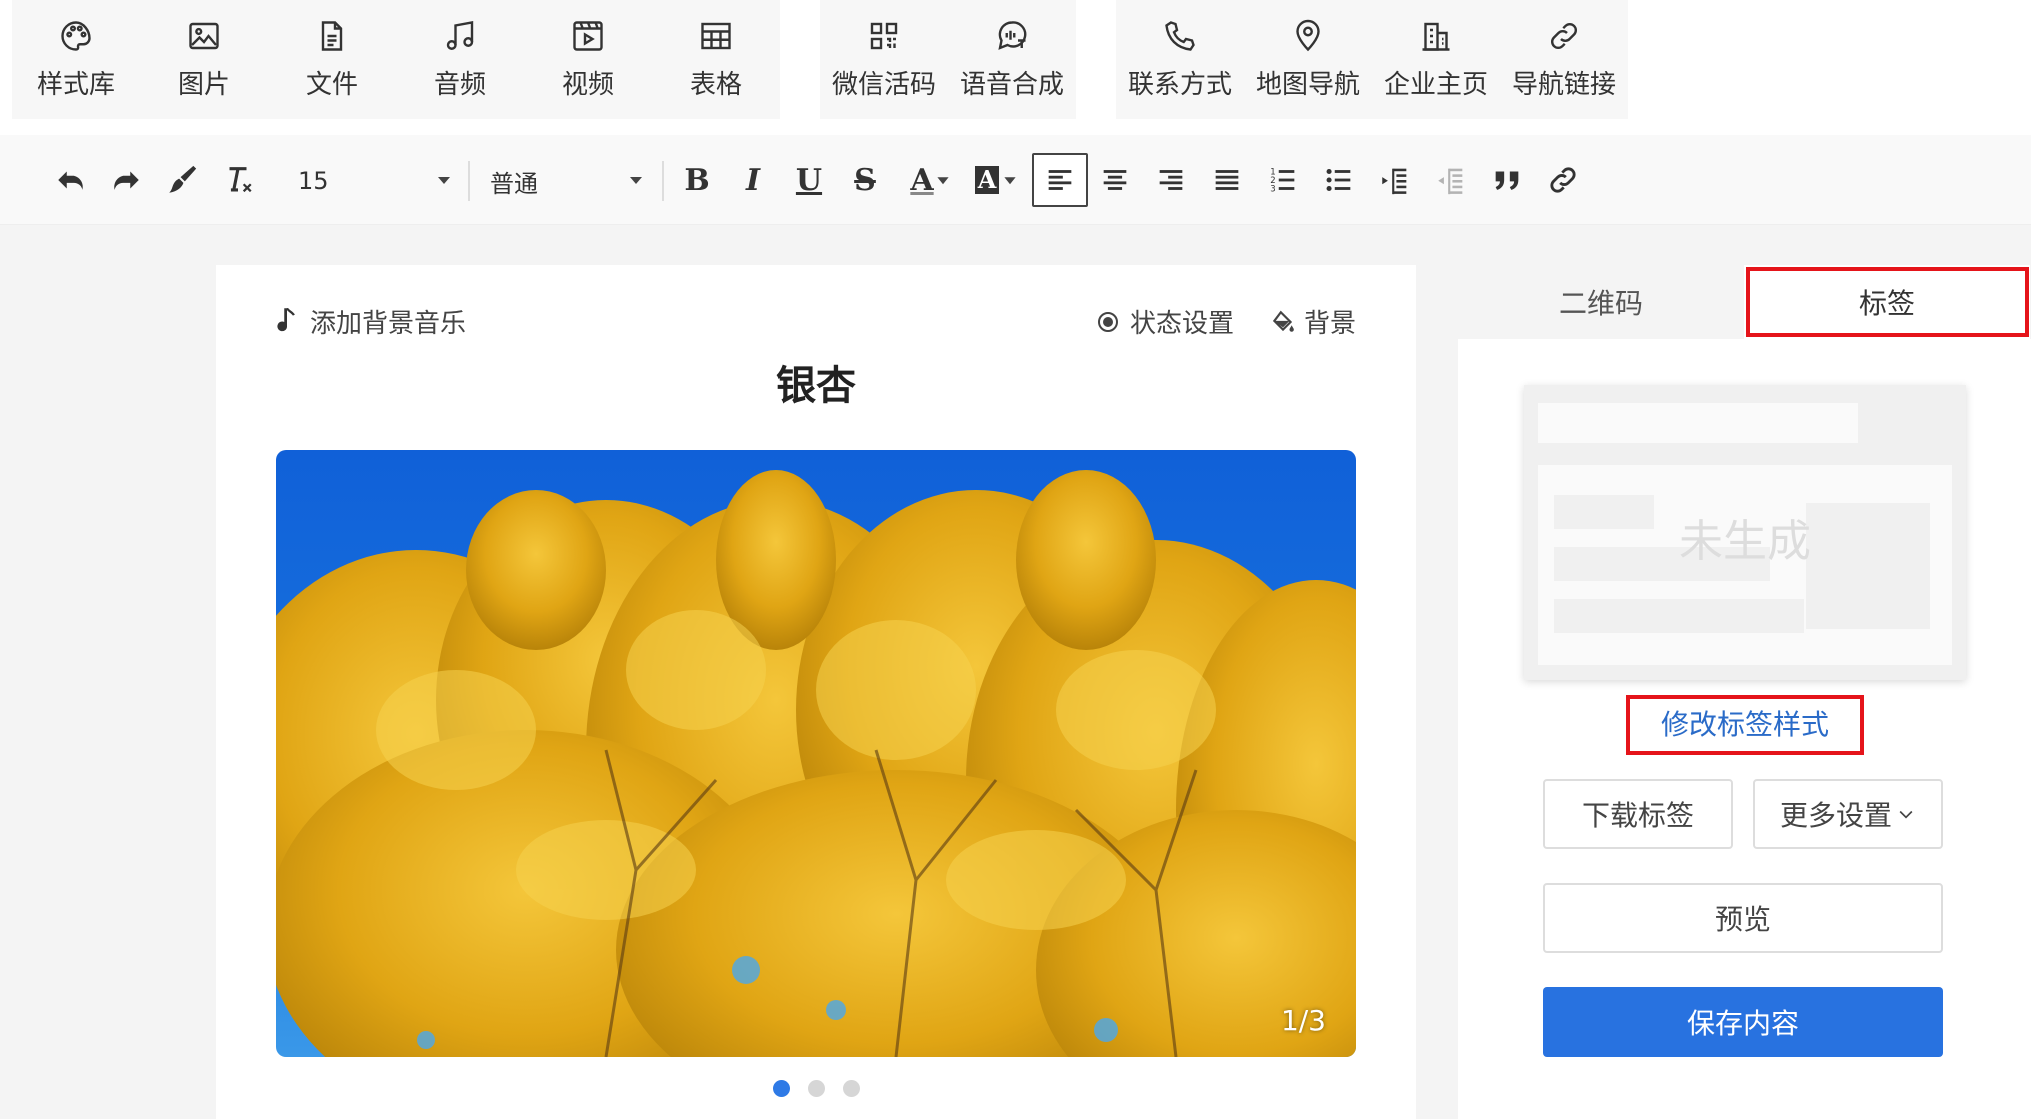  I want to click on redo-icon, so click(126, 180).